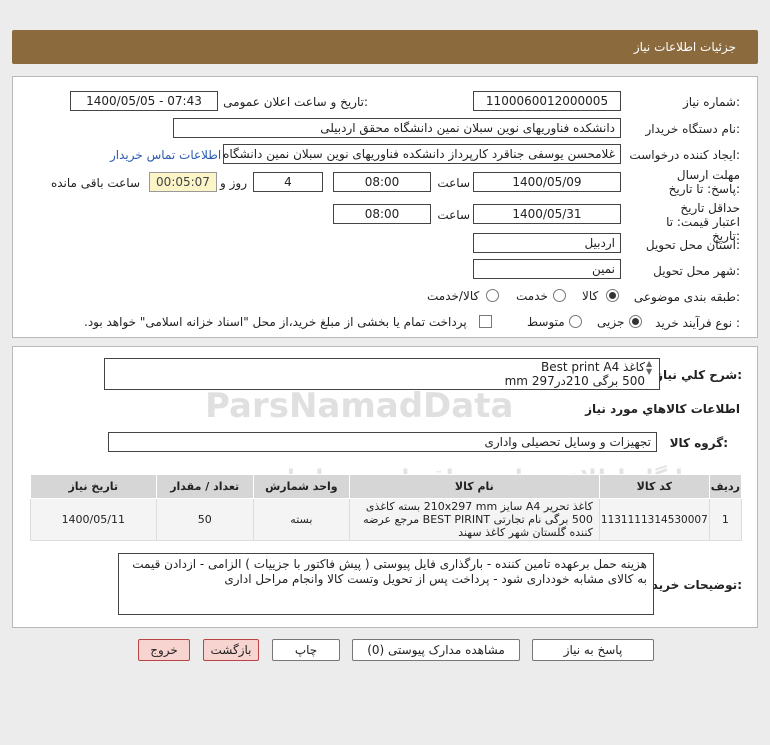  Describe the element at coordinates (547, 101) in the screenshot. I see `need-number-field: 1100060012000005` at that location.